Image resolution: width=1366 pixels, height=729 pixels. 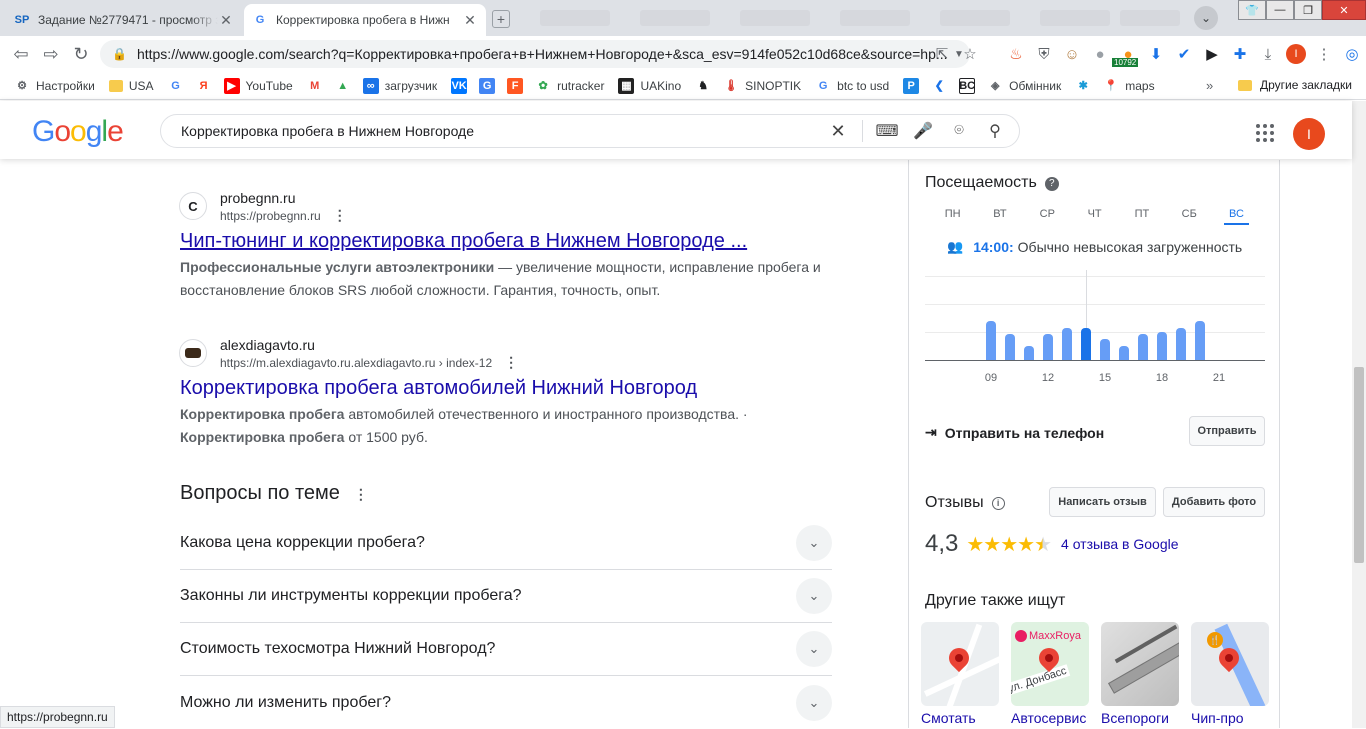 What do you see at coordinates (1102, 502) in the screenshot?
I see `write-review-button: Написать отзыв` at bounding box center [1102, 502].